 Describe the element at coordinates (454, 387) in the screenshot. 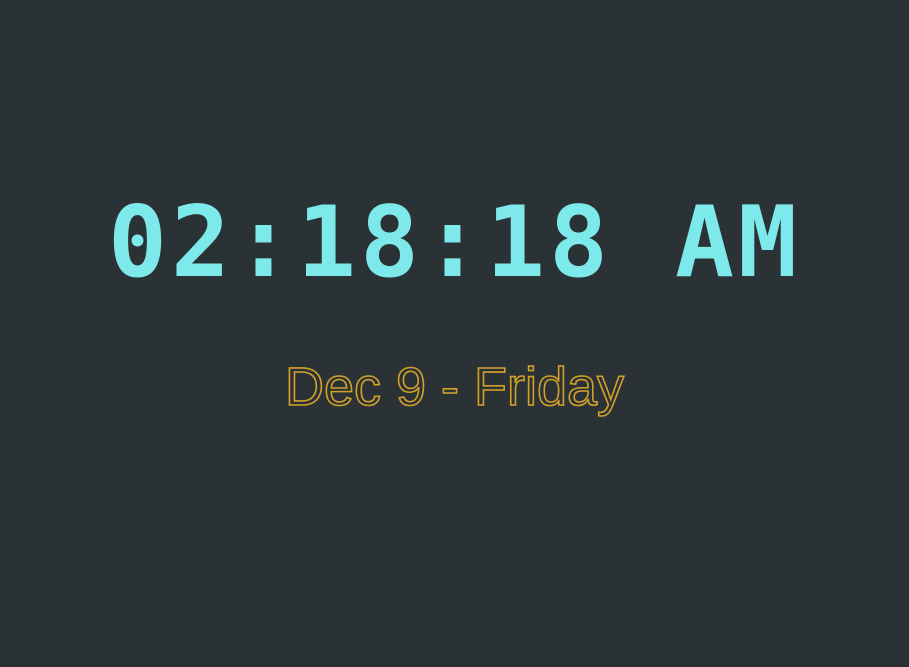

I see `clock-date: Dec 9 - Friday` at that location.